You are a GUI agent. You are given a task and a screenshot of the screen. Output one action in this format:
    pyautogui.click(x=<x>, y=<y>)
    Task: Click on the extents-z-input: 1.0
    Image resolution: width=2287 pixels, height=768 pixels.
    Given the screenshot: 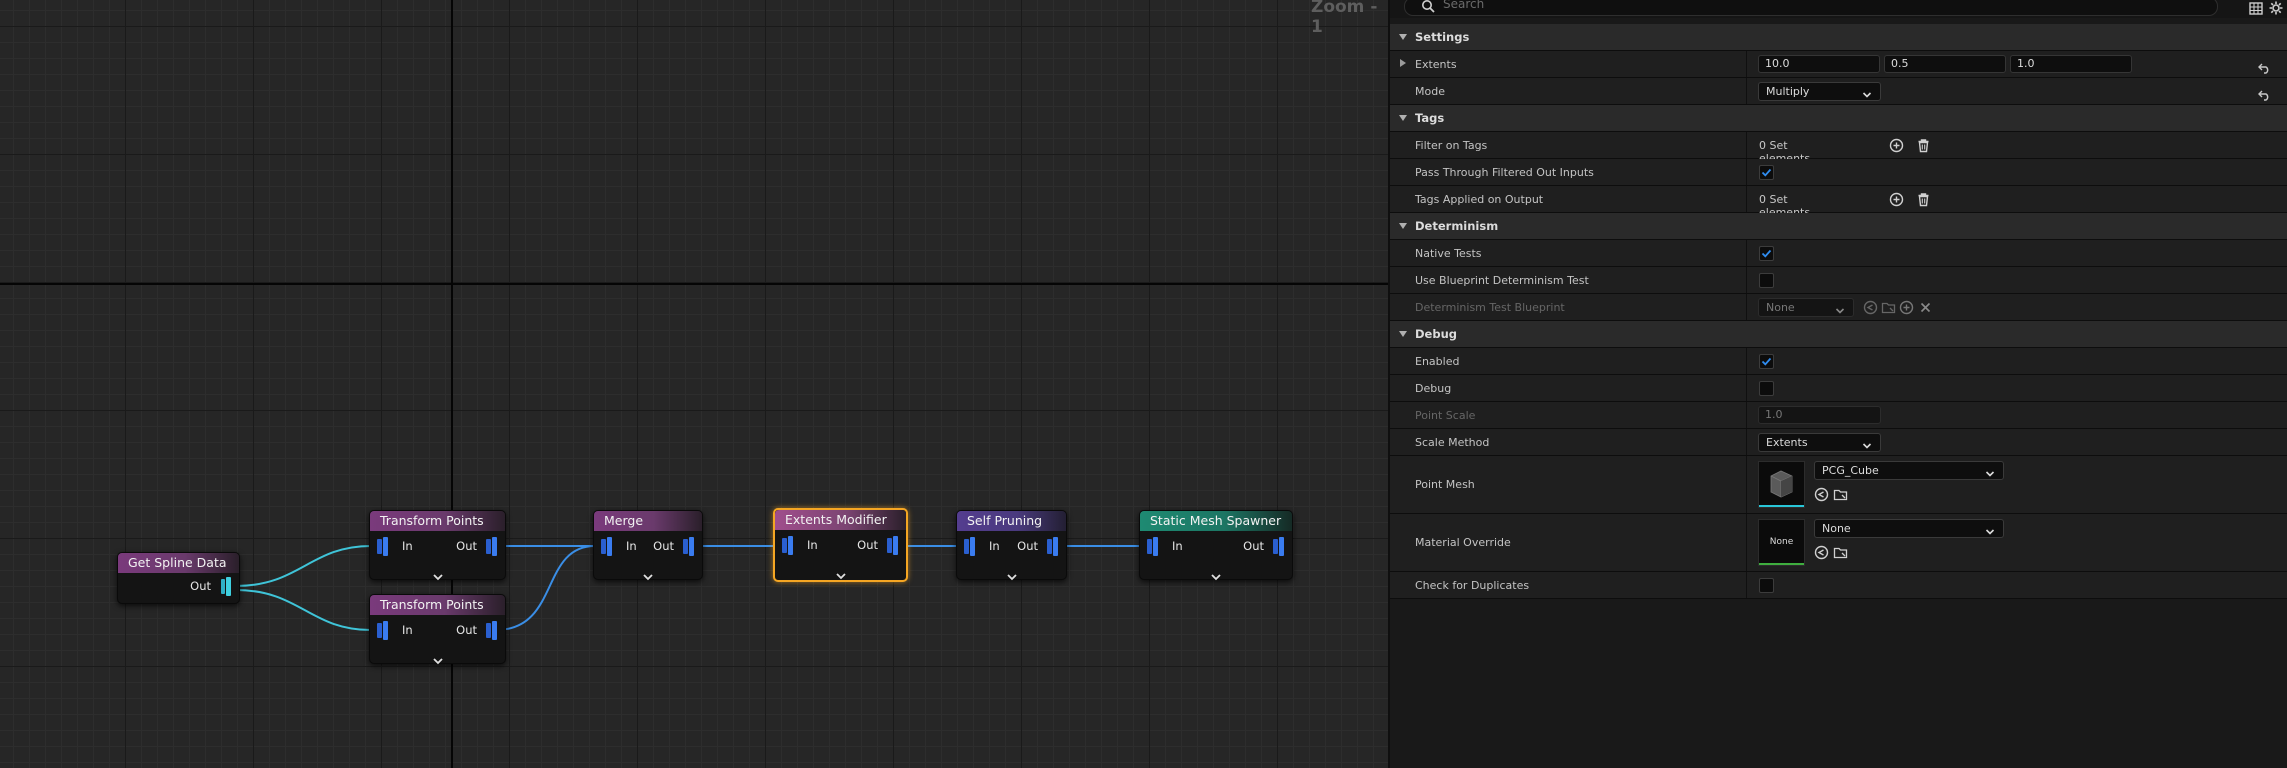 What is the action you would take?
    pyautogui.click(x=2071, y=64)
    